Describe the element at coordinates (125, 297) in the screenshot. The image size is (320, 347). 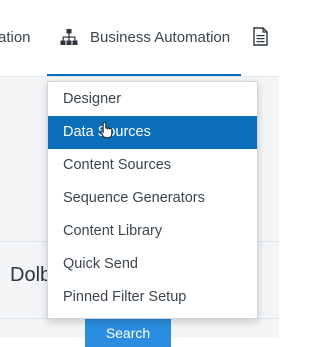
I see `menu-item-label: Pinned Filter Setup` at that location.